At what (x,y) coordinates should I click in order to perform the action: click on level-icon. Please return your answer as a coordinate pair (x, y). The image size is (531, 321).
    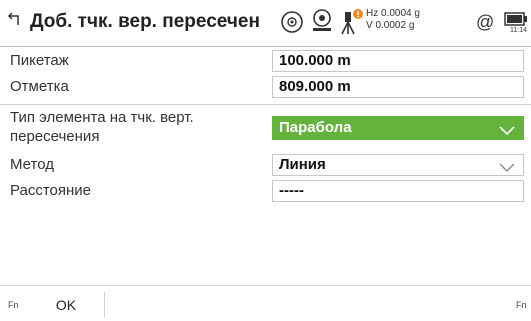
    Looking at the image, I should click on (322, 23).